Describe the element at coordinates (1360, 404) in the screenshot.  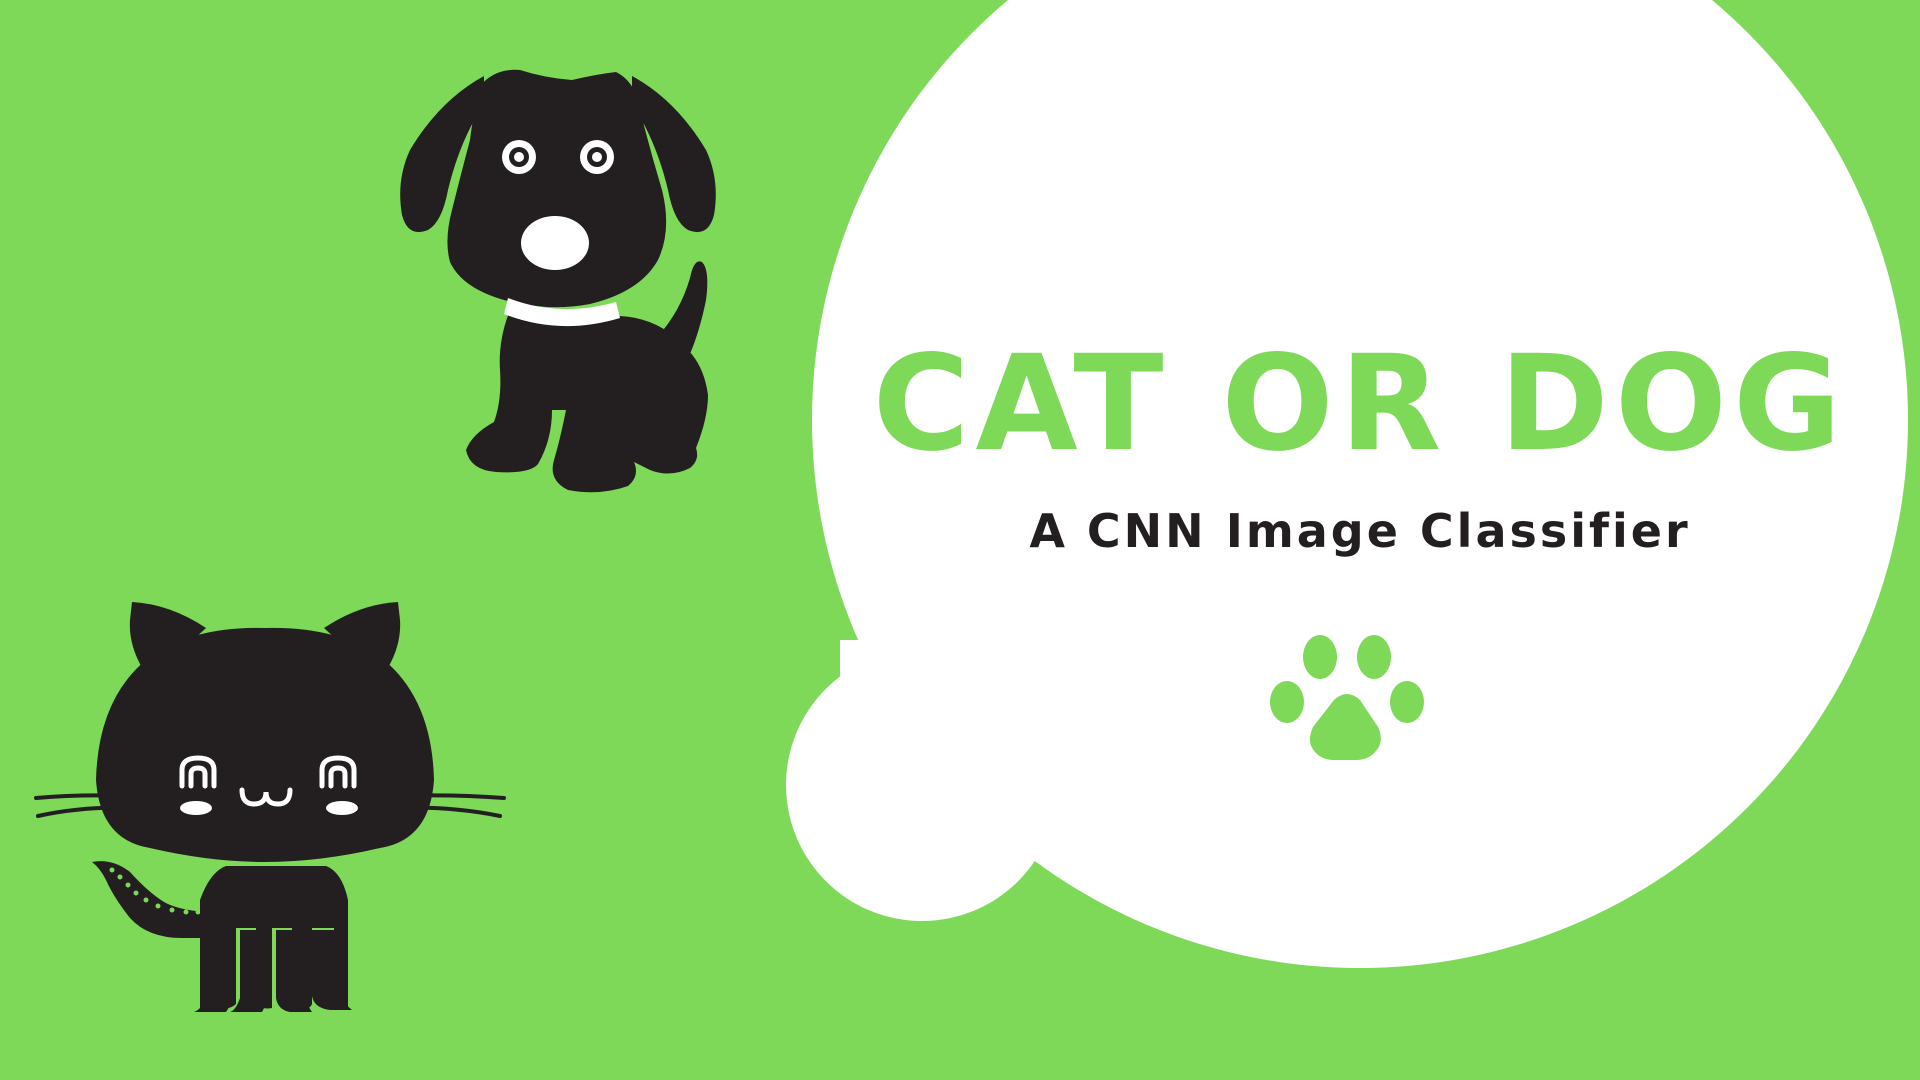
I see `slide-title: CAT OR DOG` at that location.